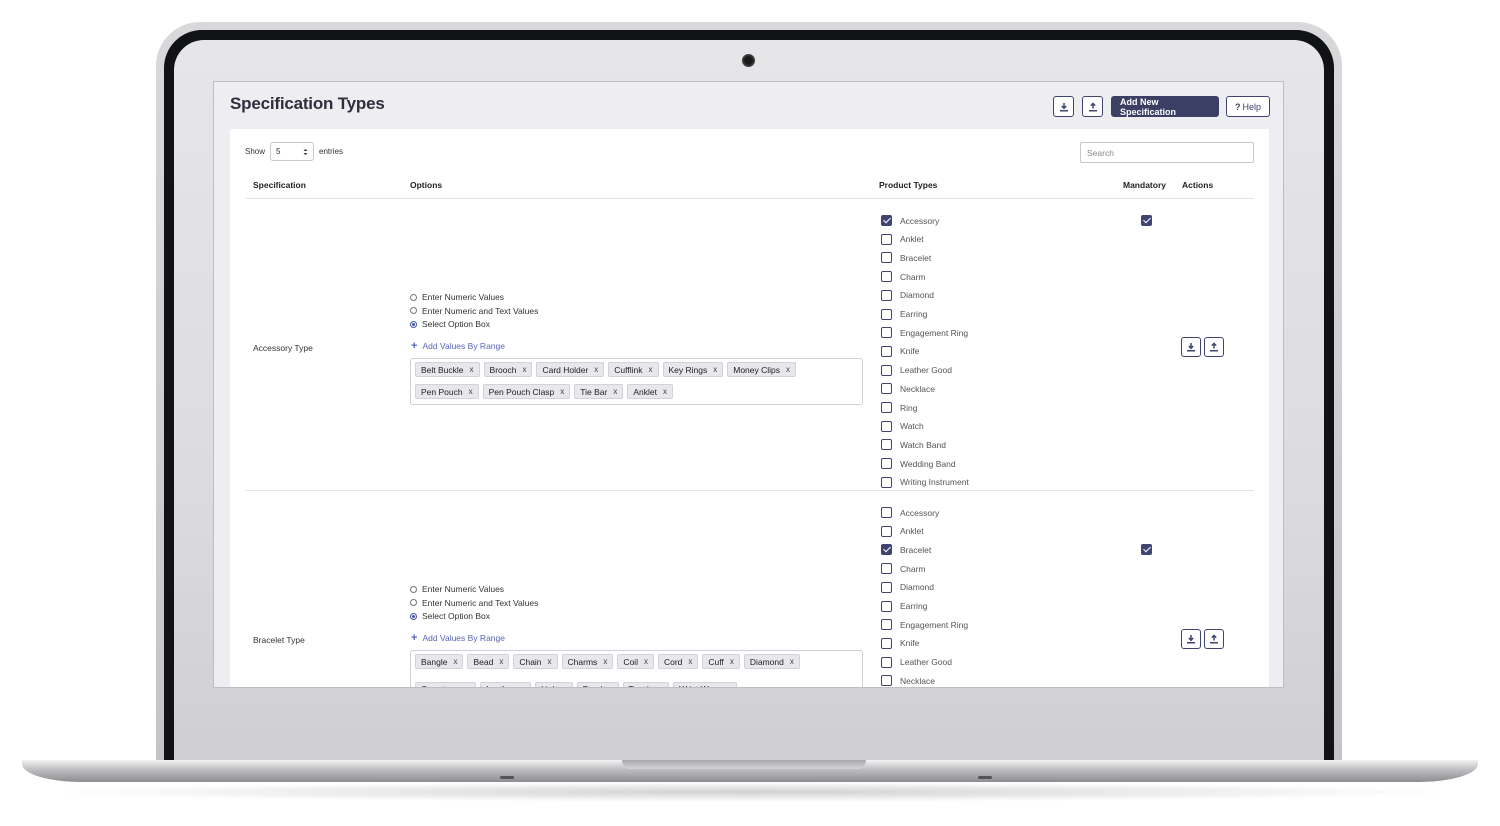 The height and width of the screenshot is (826, 1500). I want to click on help-button: ? Help, so click(1248, 106).